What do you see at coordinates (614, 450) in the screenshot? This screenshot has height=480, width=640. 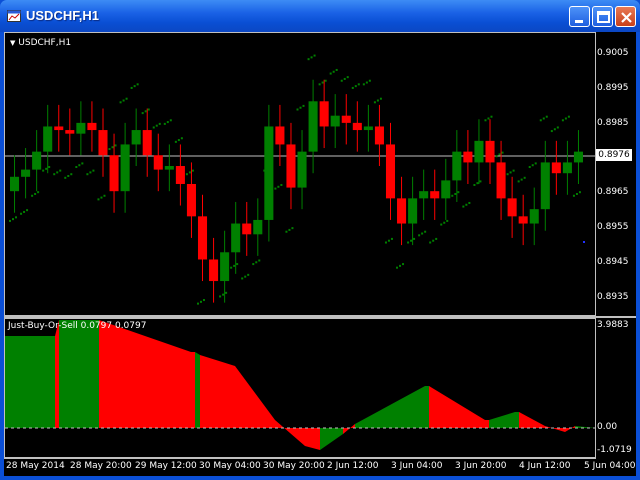 I see `indicator-y-label: -1.0719` at bounding box center [614, 450].